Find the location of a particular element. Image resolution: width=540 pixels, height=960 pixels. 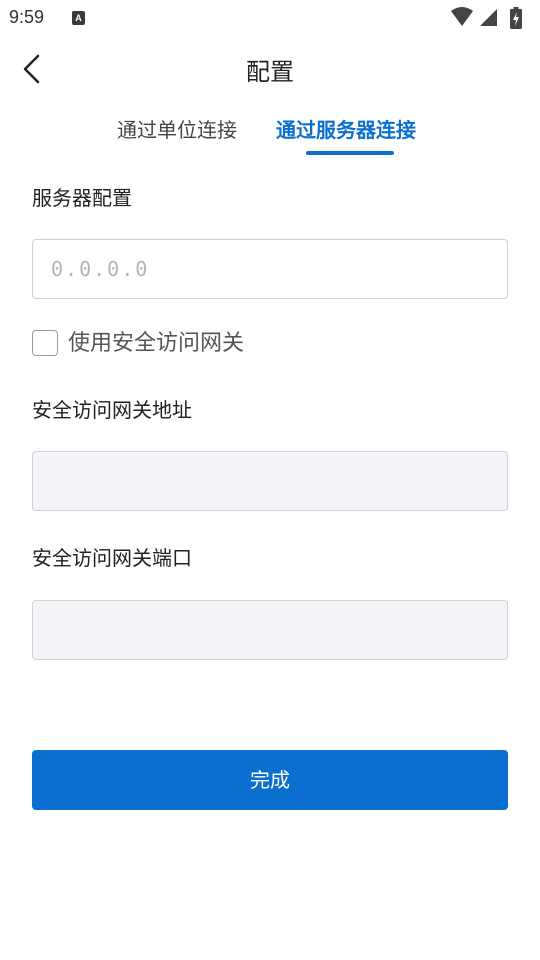

page-title: 配置 is located at coordinates (270, 72).